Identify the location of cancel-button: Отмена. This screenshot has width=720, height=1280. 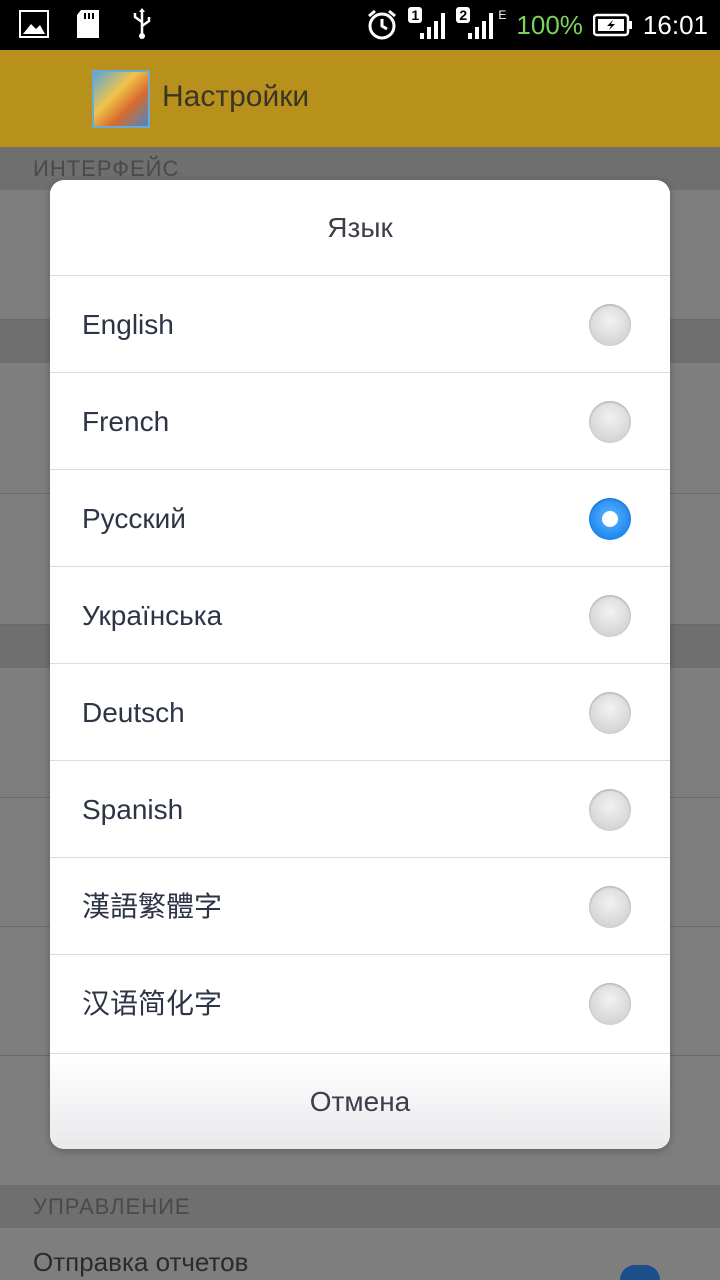
(360, 1101).